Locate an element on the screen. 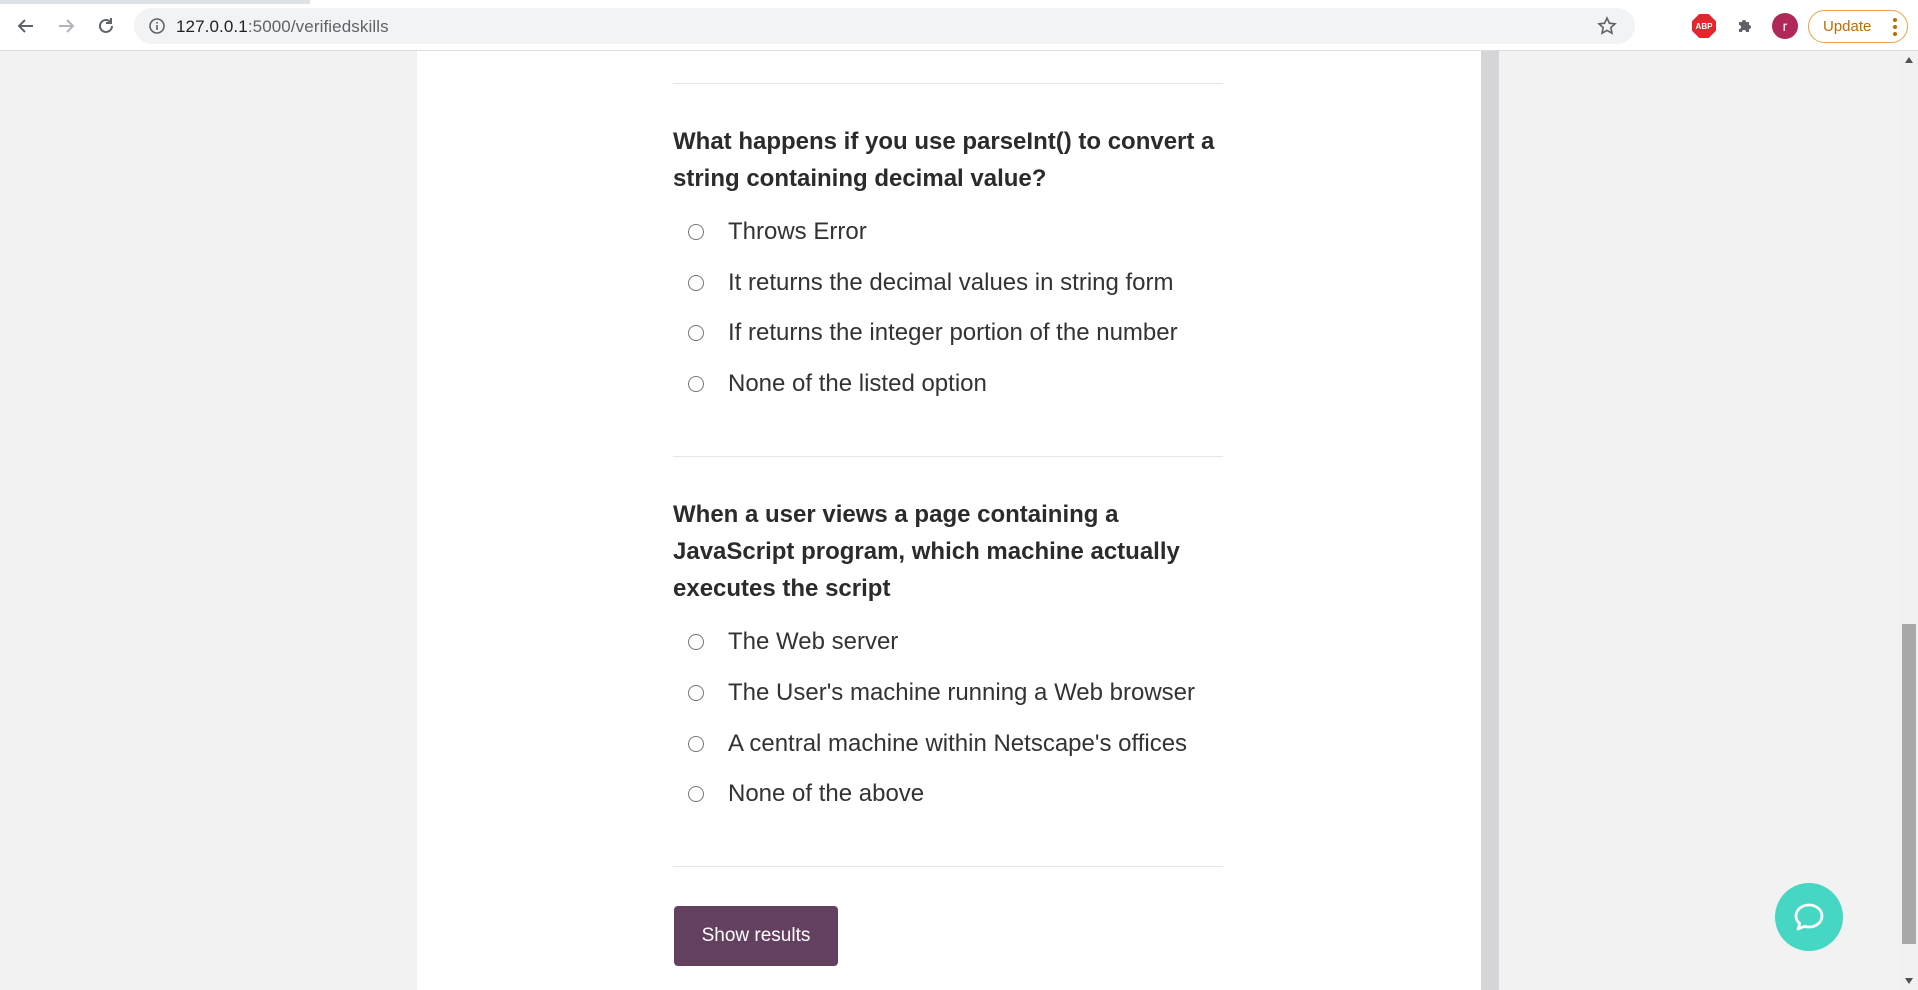 This screenshot has height=990, width=1918. extensions-button is located at coordinates (1745, 26).